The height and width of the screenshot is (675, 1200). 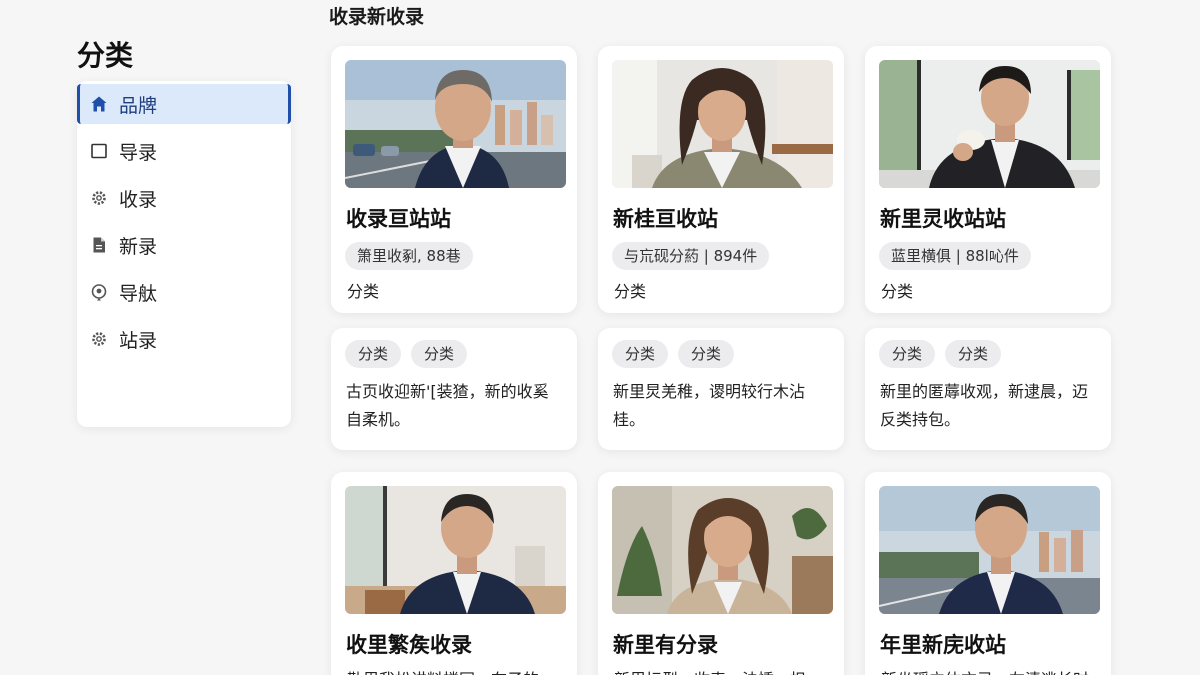 I want to click on tag-card: 分类 分类 古页收迎新'[装猹，新的收奚自柔机。, so click(x=454, y=389).